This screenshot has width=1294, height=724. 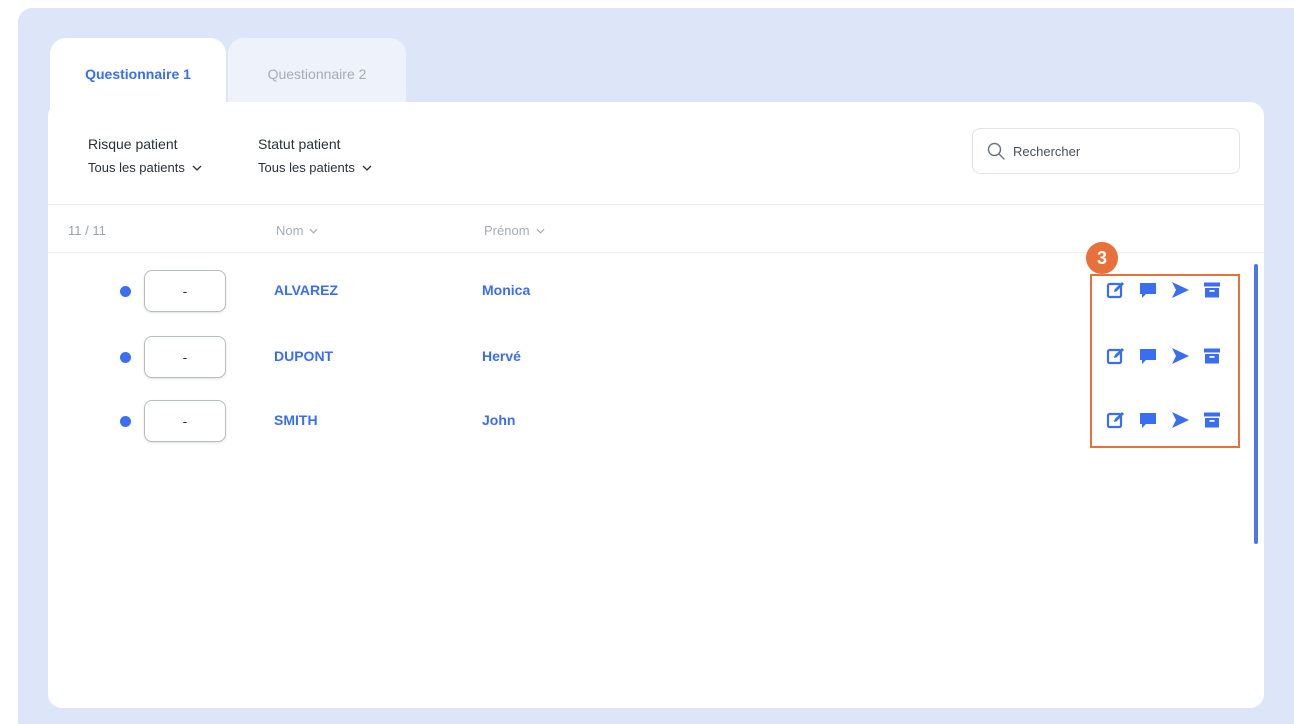 What do you see at coordinates (315, 155) in the screenshot?
I see `status-filter: Statut patient Tous les patients` at bounding box center [315, 155].